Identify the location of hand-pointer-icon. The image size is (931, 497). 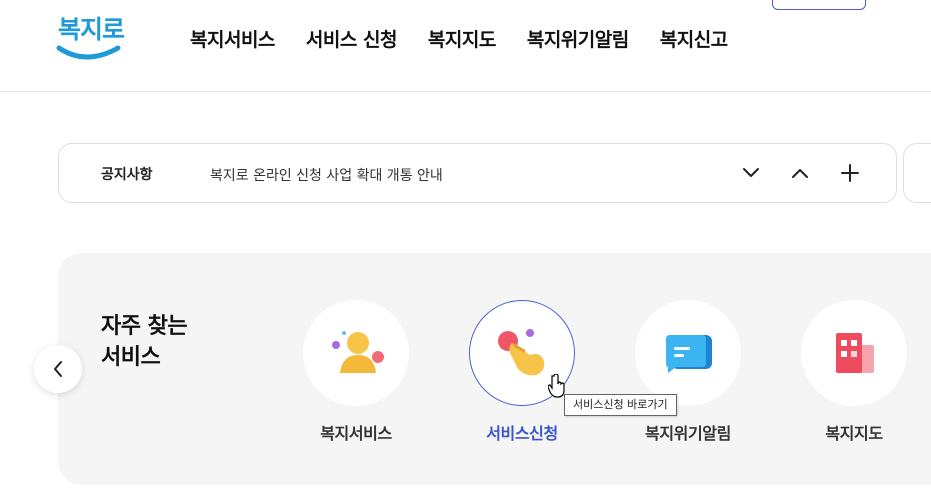
(521, 352).